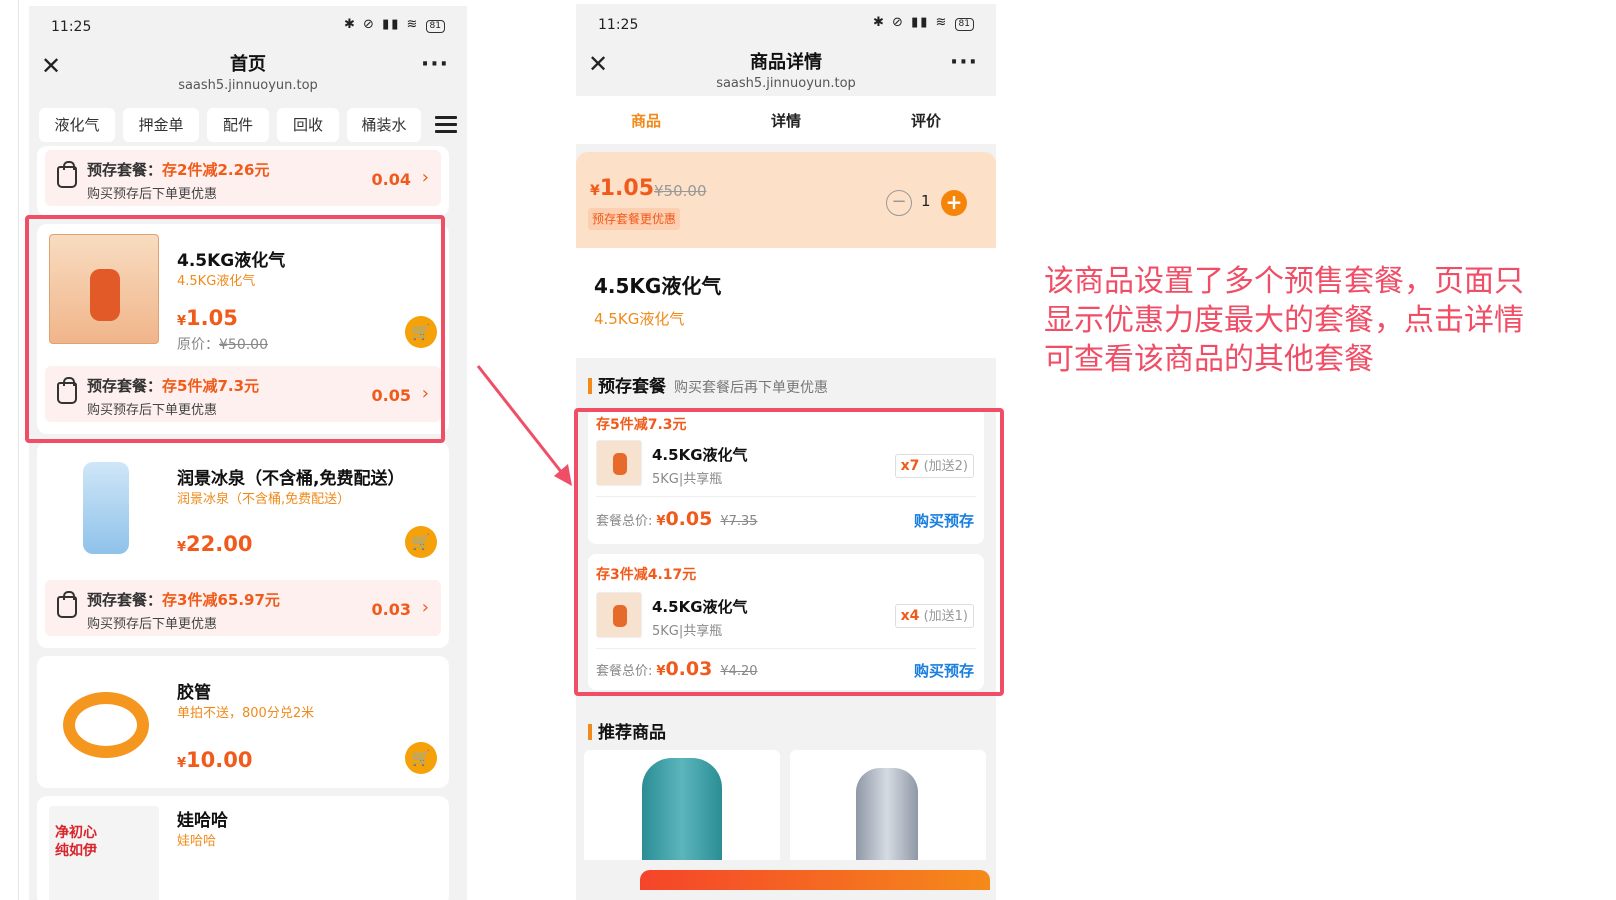  Describe the element at coordinates (246, 713) in the screenshot. I see `product-subtitle: 单拍不送，800分兑2米` at that location.